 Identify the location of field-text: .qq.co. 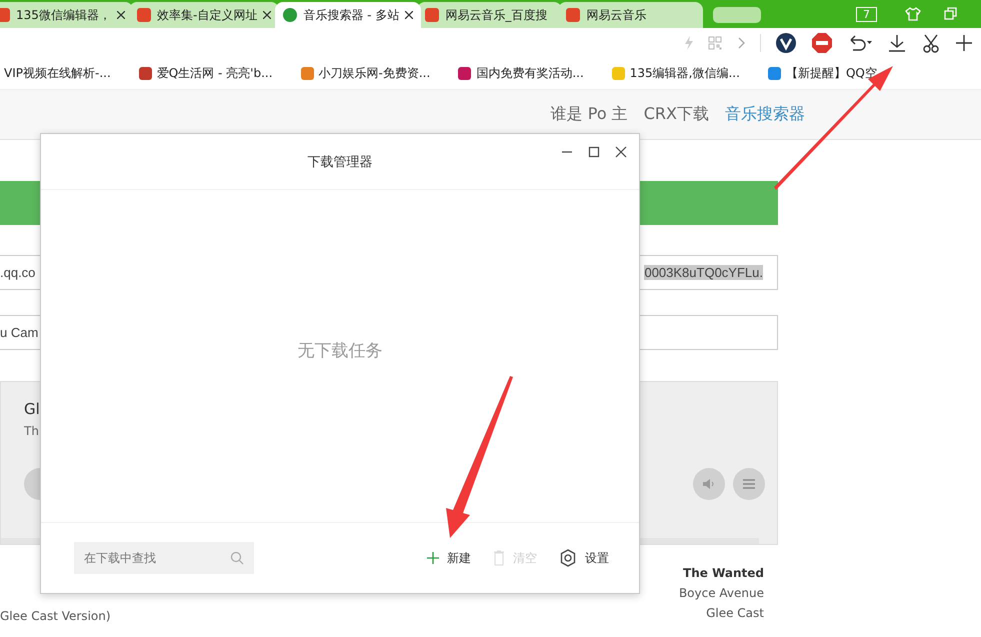
(18, 272).